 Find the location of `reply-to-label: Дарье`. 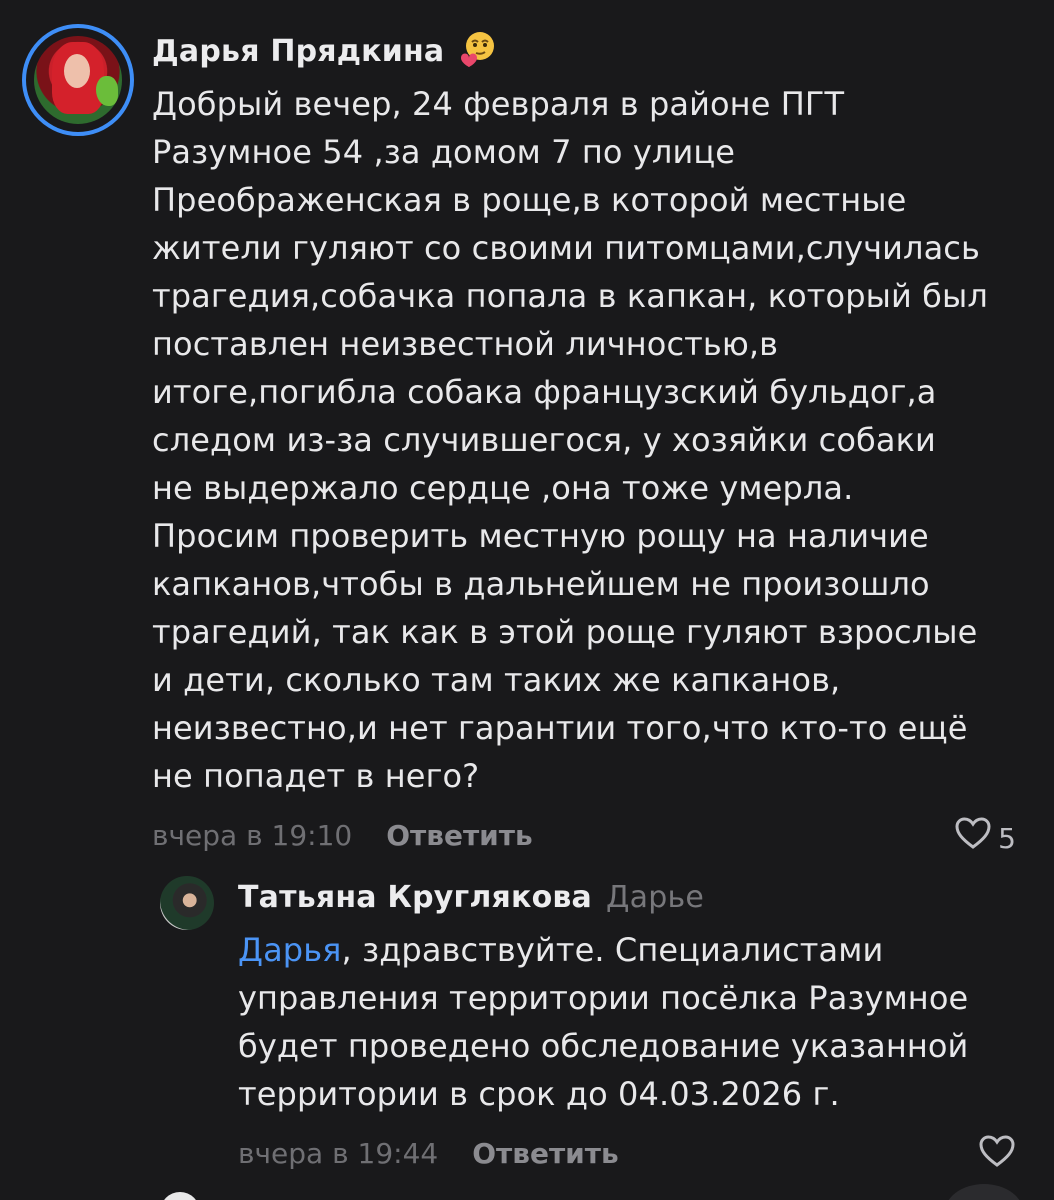

reply-to-label: Дарье is located at coordinates (655, 897).